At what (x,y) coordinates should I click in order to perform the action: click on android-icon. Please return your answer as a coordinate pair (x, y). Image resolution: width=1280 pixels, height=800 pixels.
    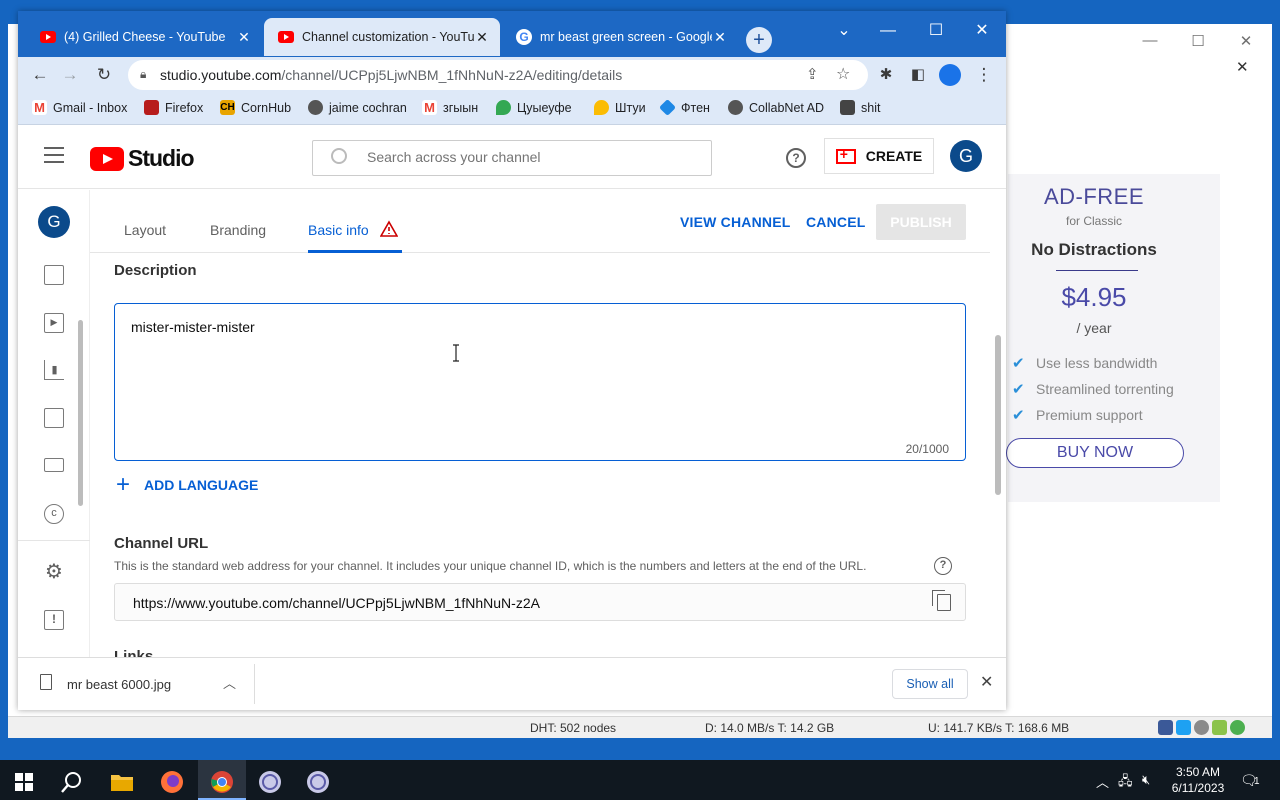
    Looking at the image, I should click on (1219, 727).